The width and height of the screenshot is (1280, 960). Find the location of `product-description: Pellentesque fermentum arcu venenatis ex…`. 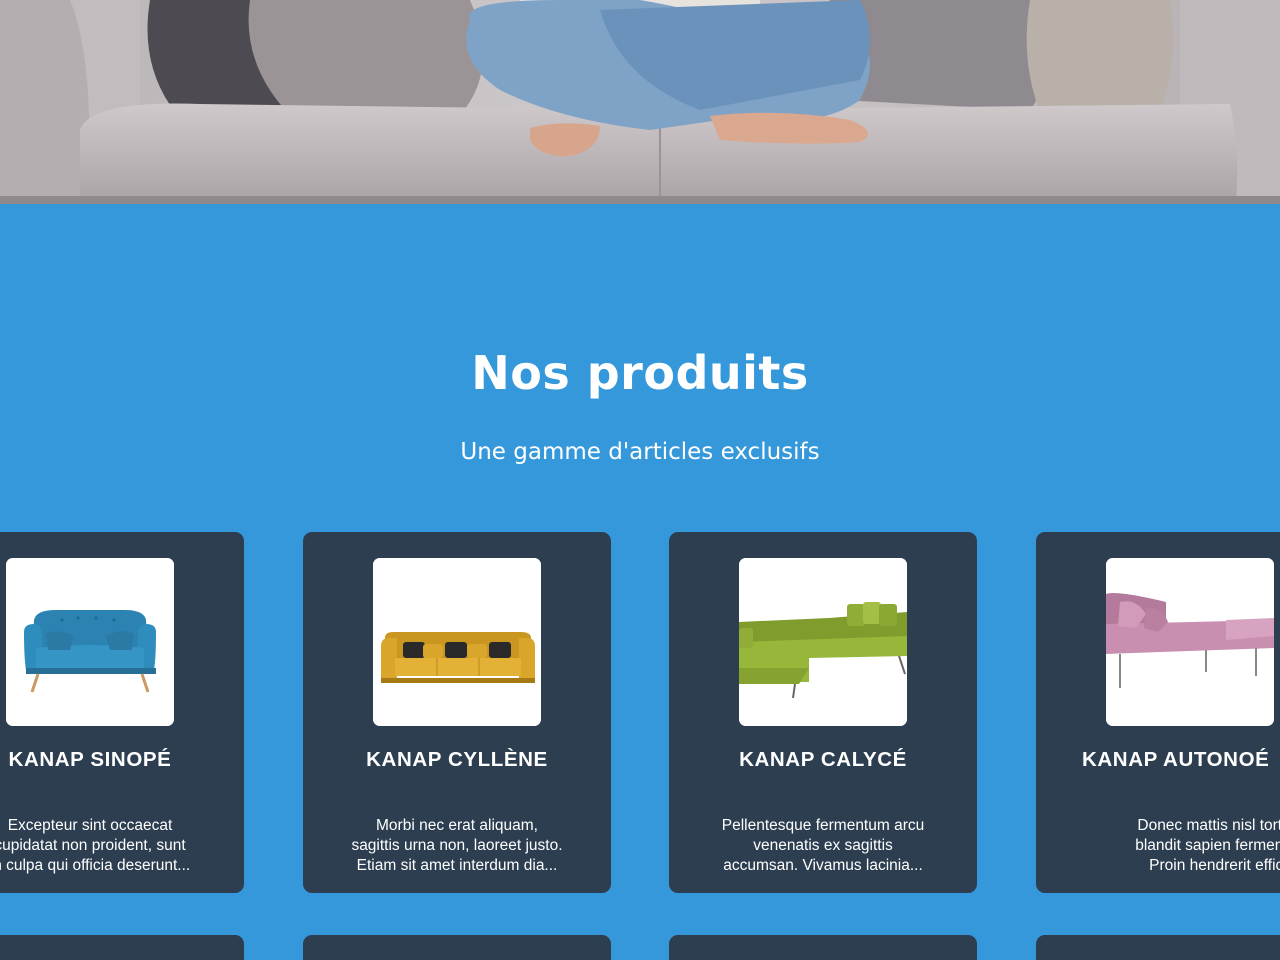

product-description: Pellentesque fermentum arcu venenatis ex… is located at coordinates (823, 845).